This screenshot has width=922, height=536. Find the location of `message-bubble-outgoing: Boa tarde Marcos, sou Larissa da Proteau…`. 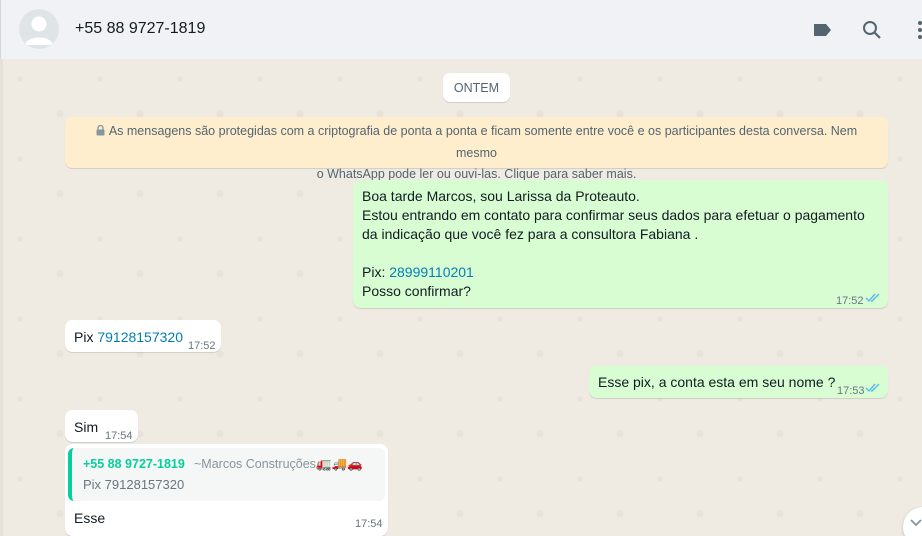

message-bubble-outgoing: Boa tarde Marcos, sou Larissa da Proteau… is located at coordinates (620, 244).